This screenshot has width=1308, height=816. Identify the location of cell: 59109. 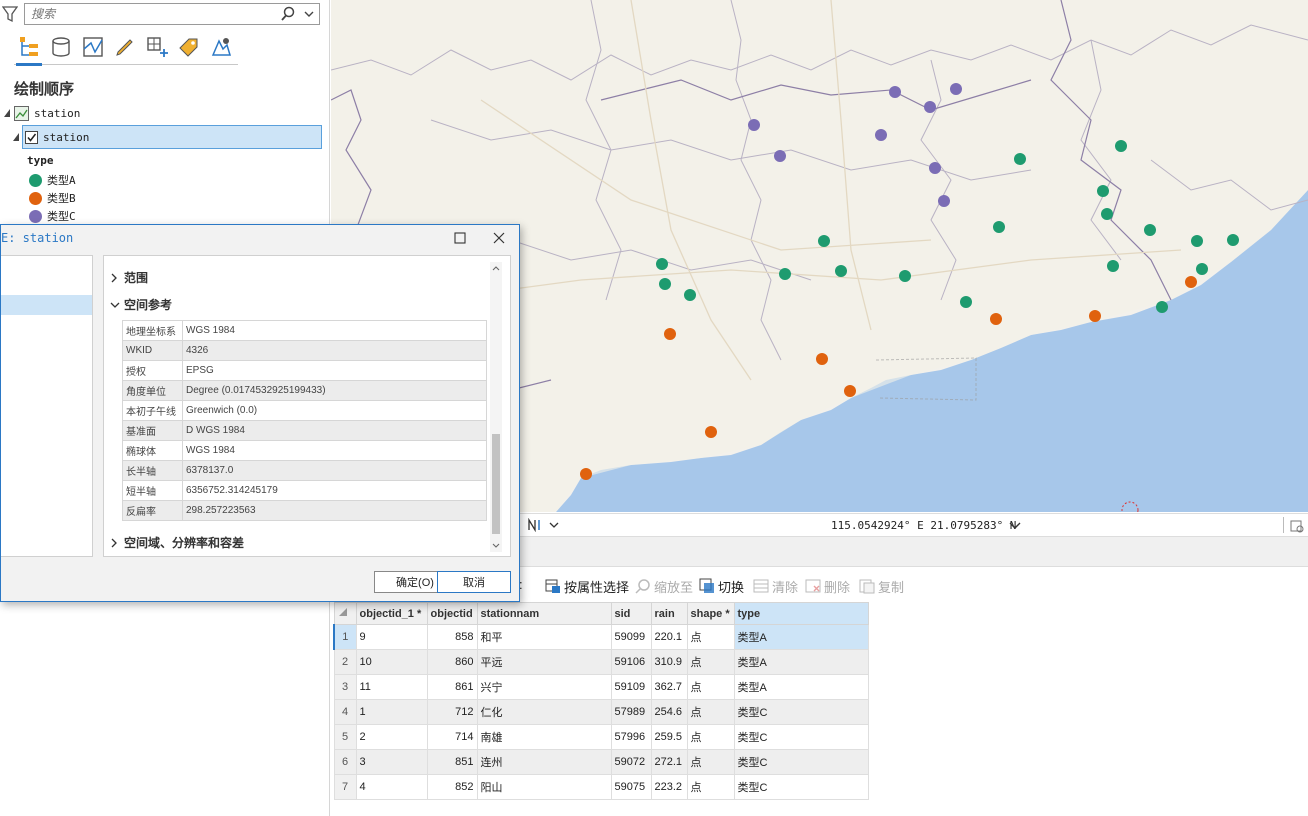
(631, 687).